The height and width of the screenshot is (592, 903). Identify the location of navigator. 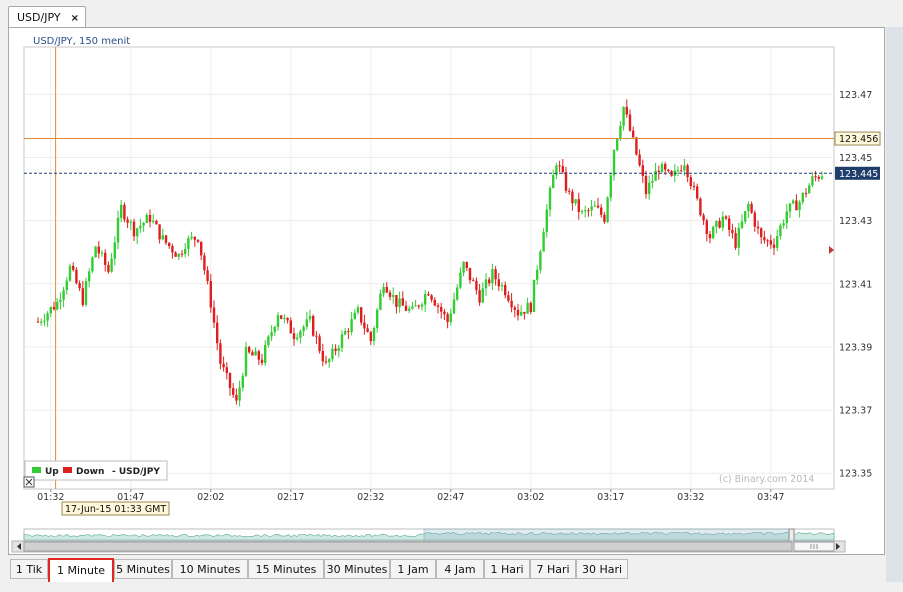
(429, 535).